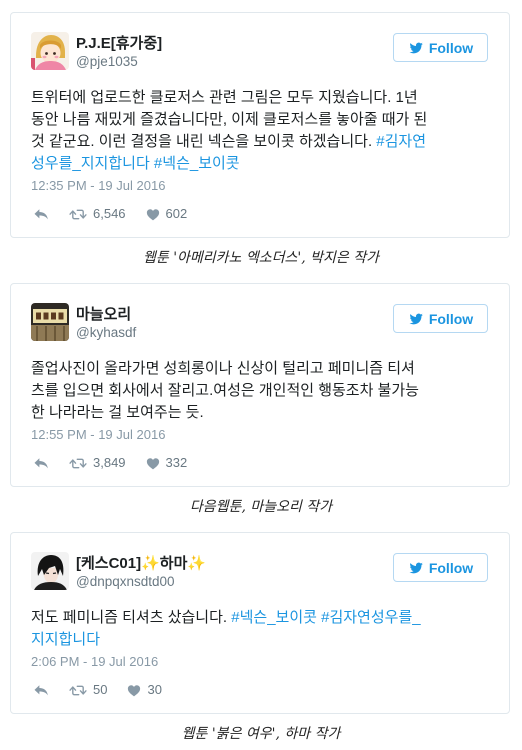  What do you see at coordinates (229, 119) in the screenshot?
I see `tweet-text-segment: 동안 나름 재밌게 즐겼습니다만, 이제 클로저스를 놓아줄 때가 된` at bounding box center [229, 119].